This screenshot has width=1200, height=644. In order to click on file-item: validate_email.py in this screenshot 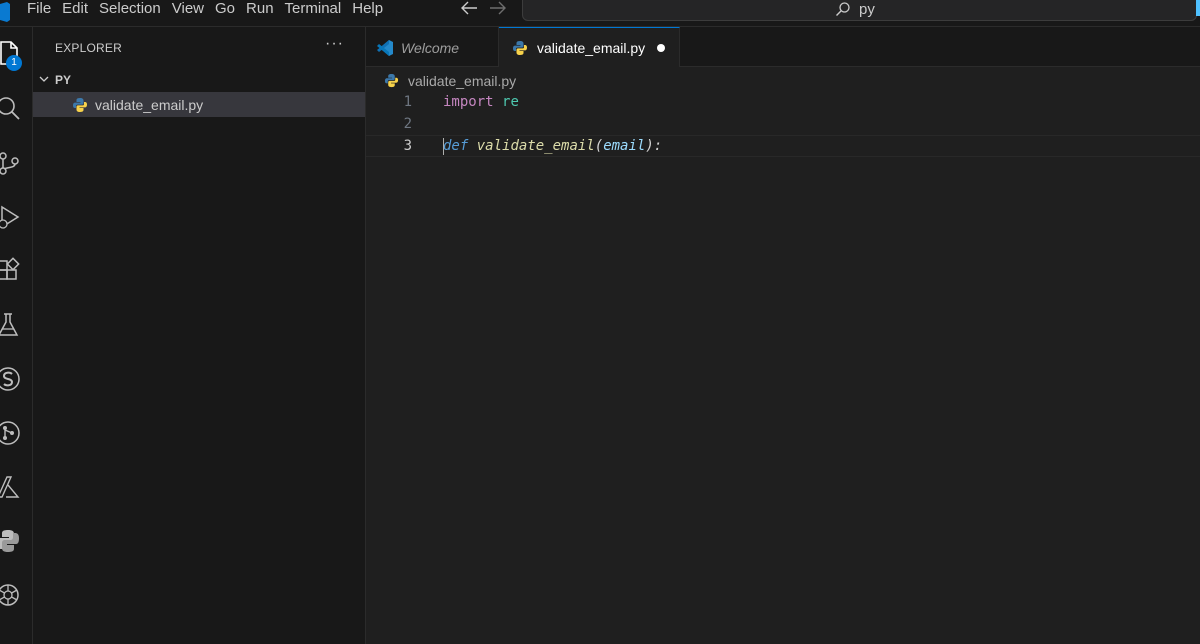, I will do `click(199, 104)`.